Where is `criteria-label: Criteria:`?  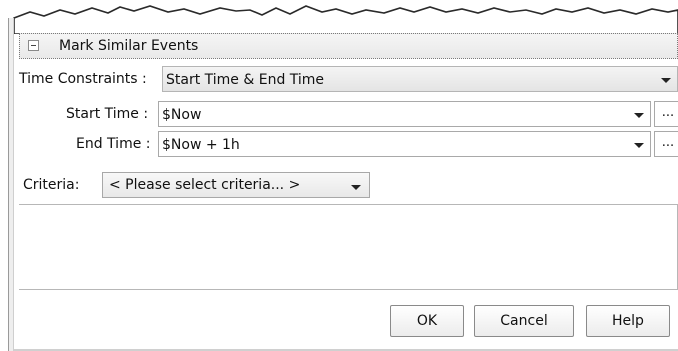
criteria-label: Criteria: is located at coordinates (51, 185).